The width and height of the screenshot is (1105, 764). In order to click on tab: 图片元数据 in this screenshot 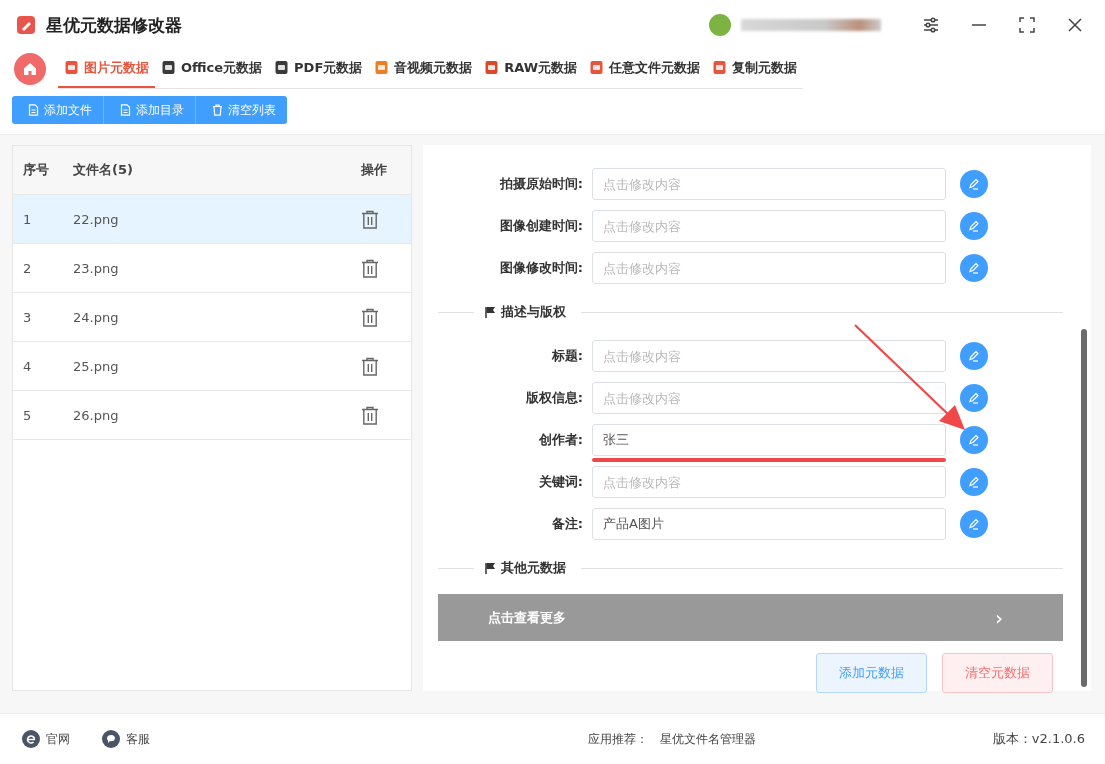, I will do `click(106, 68)`.